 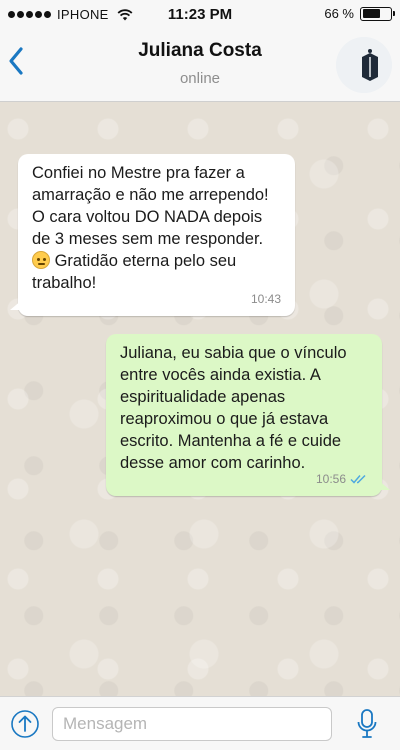 I want to click on smiling-face-emoji-icon, so click(x=41, y=260).